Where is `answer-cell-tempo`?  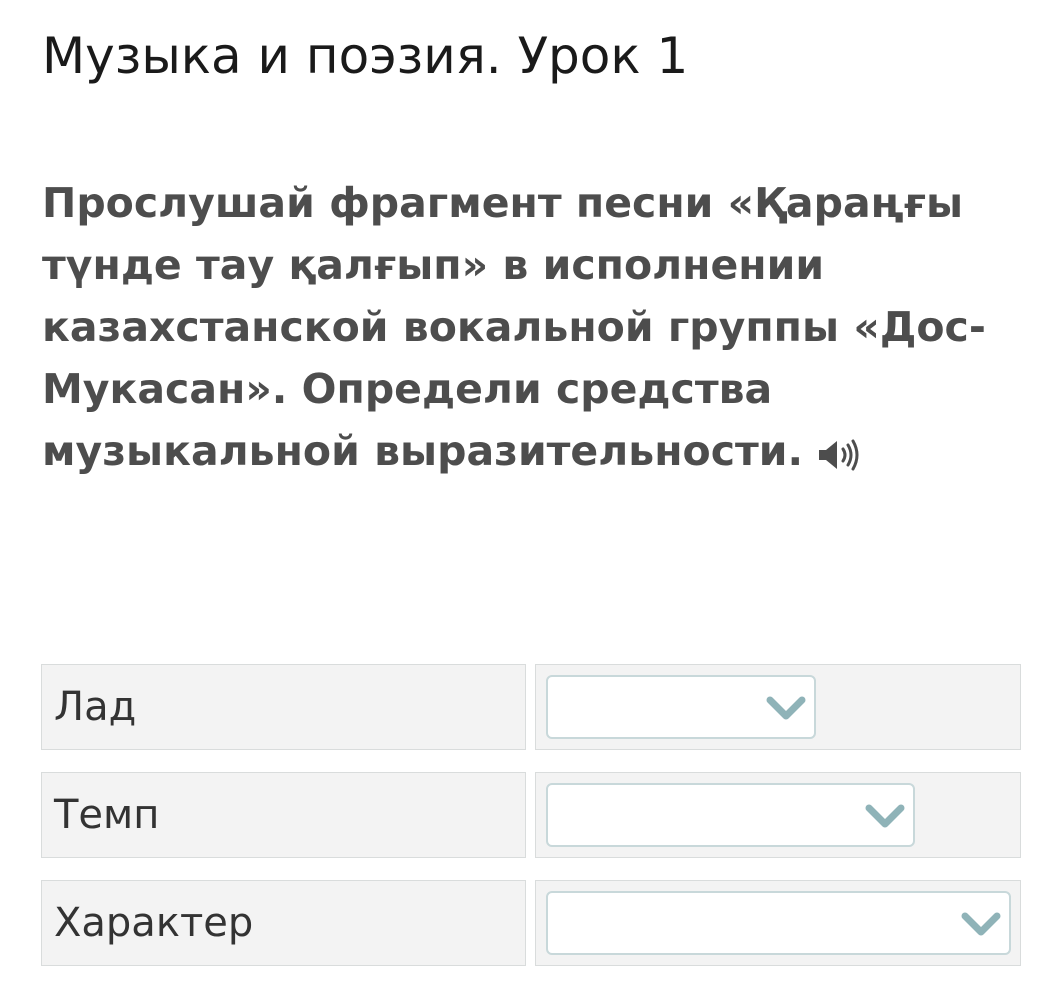
answer-cell-tempo is located at coordinates (778, 815).